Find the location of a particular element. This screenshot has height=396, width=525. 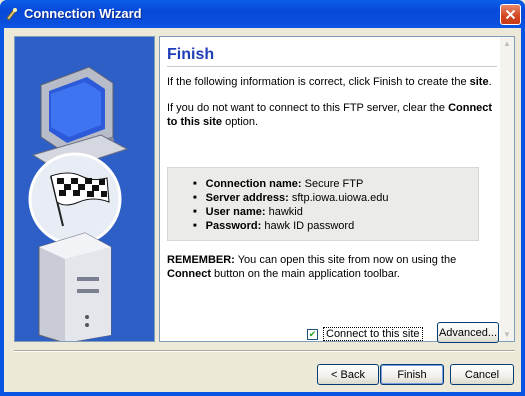

wizard-icon is located at coordinates (11, 14).